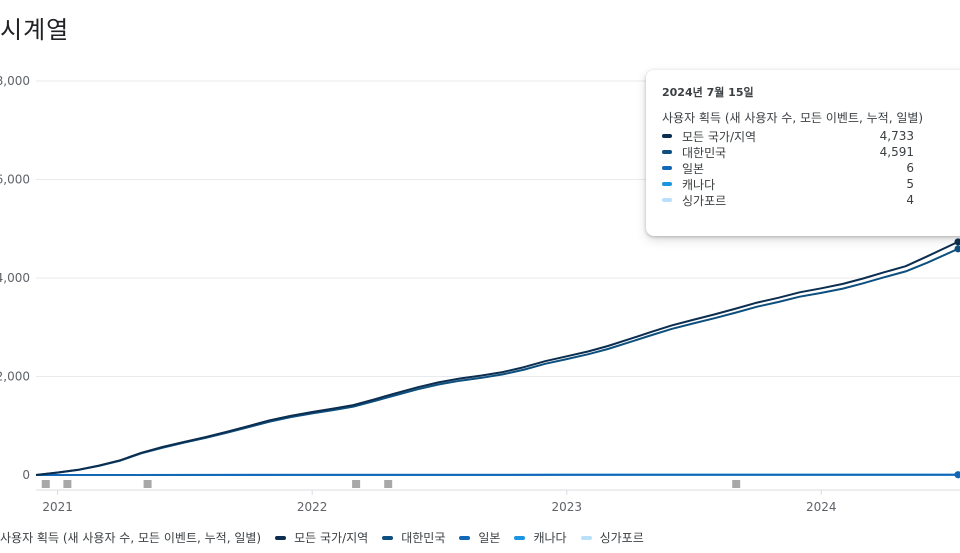  What do you see at coordinates (704, 152) in the screenshot?
I see `tooltip-series-name: 대한민국` at bounding box center [704, 152].